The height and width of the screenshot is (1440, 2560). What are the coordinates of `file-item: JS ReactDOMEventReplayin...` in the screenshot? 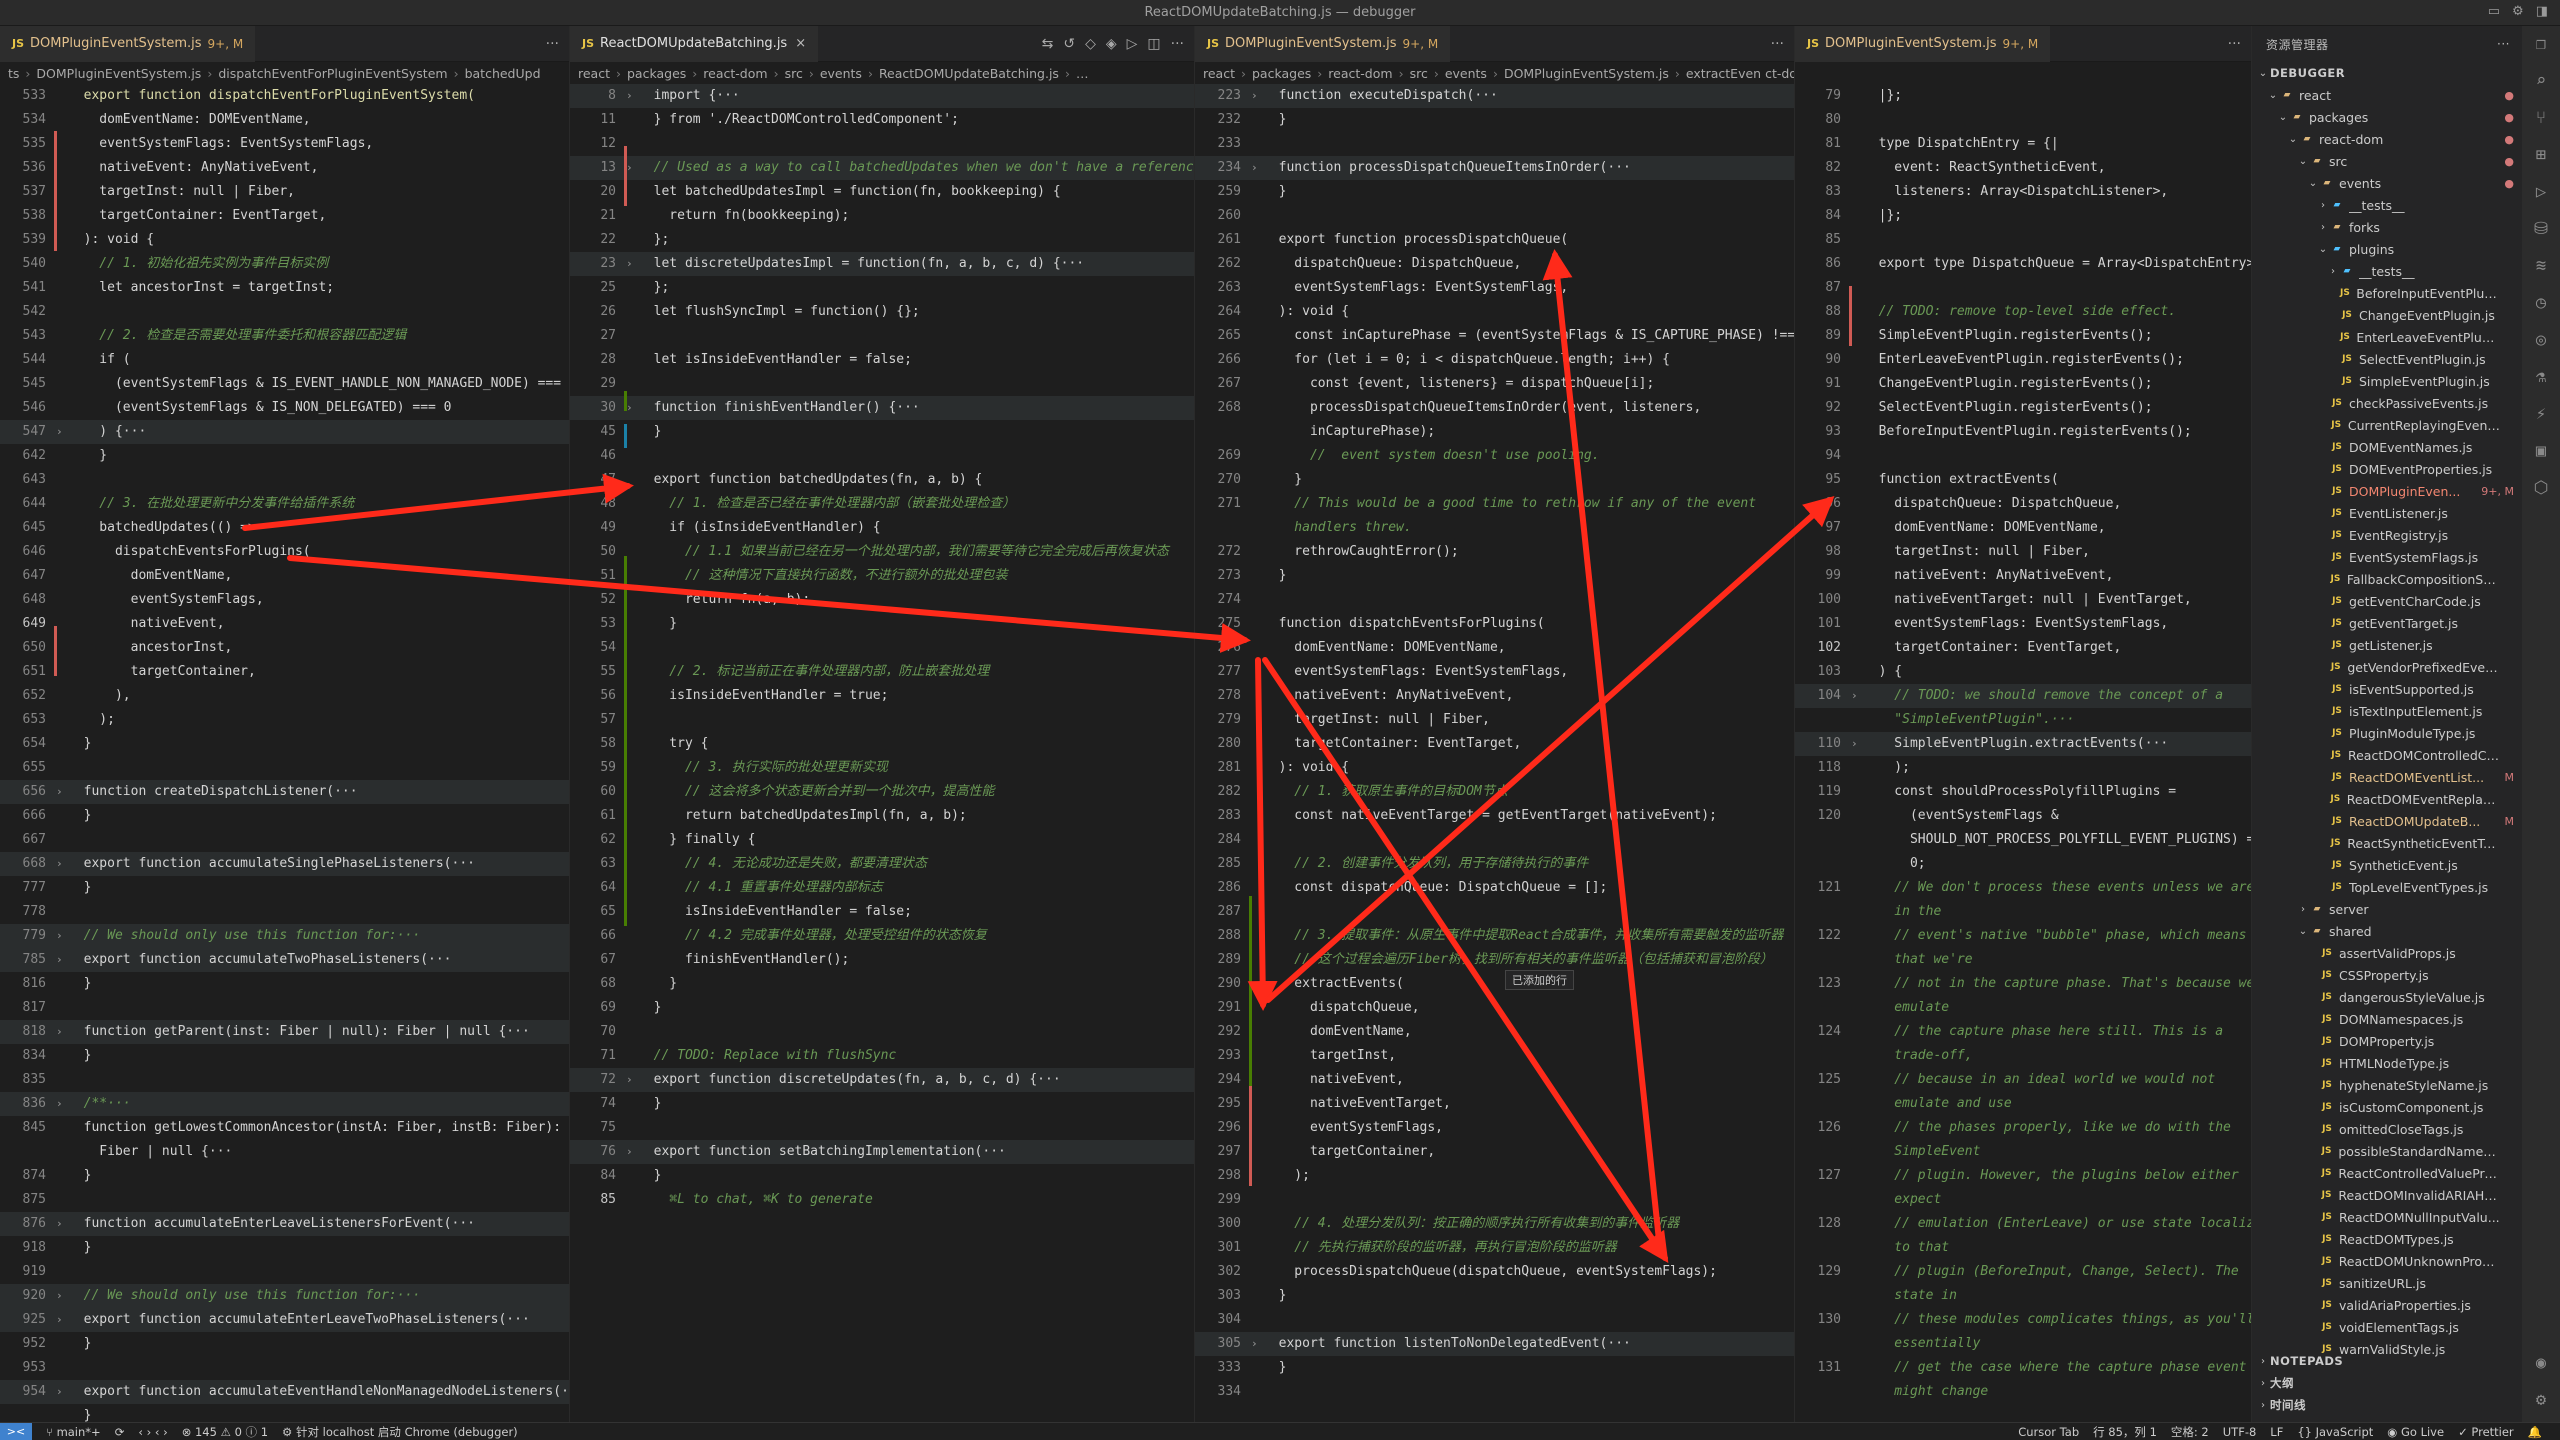 It's located at (2387, 799).